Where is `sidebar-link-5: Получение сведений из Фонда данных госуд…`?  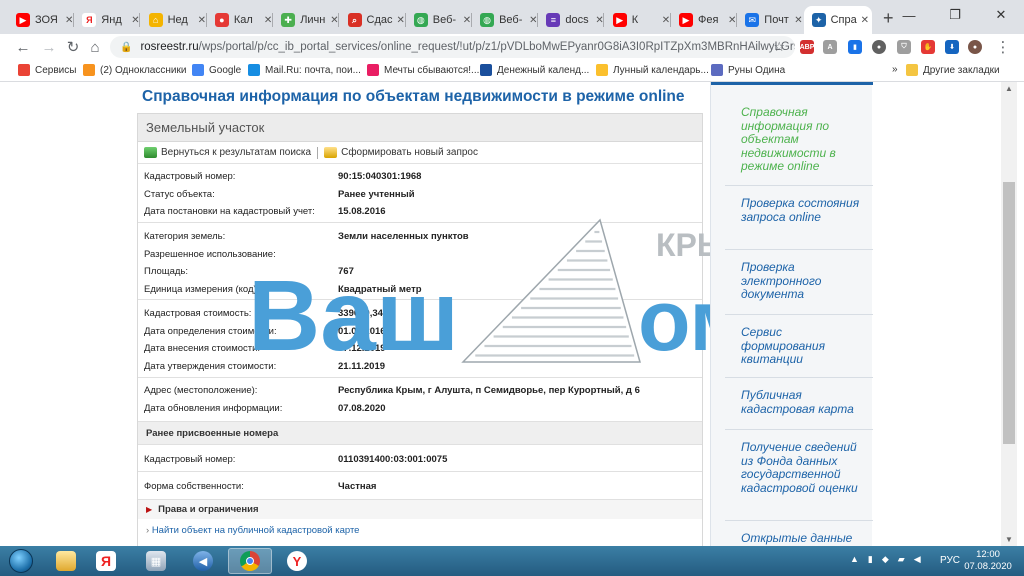 sidebar-link-5: Получение сведений из Фонда данных госуд… is located at coordinates (805, 467).